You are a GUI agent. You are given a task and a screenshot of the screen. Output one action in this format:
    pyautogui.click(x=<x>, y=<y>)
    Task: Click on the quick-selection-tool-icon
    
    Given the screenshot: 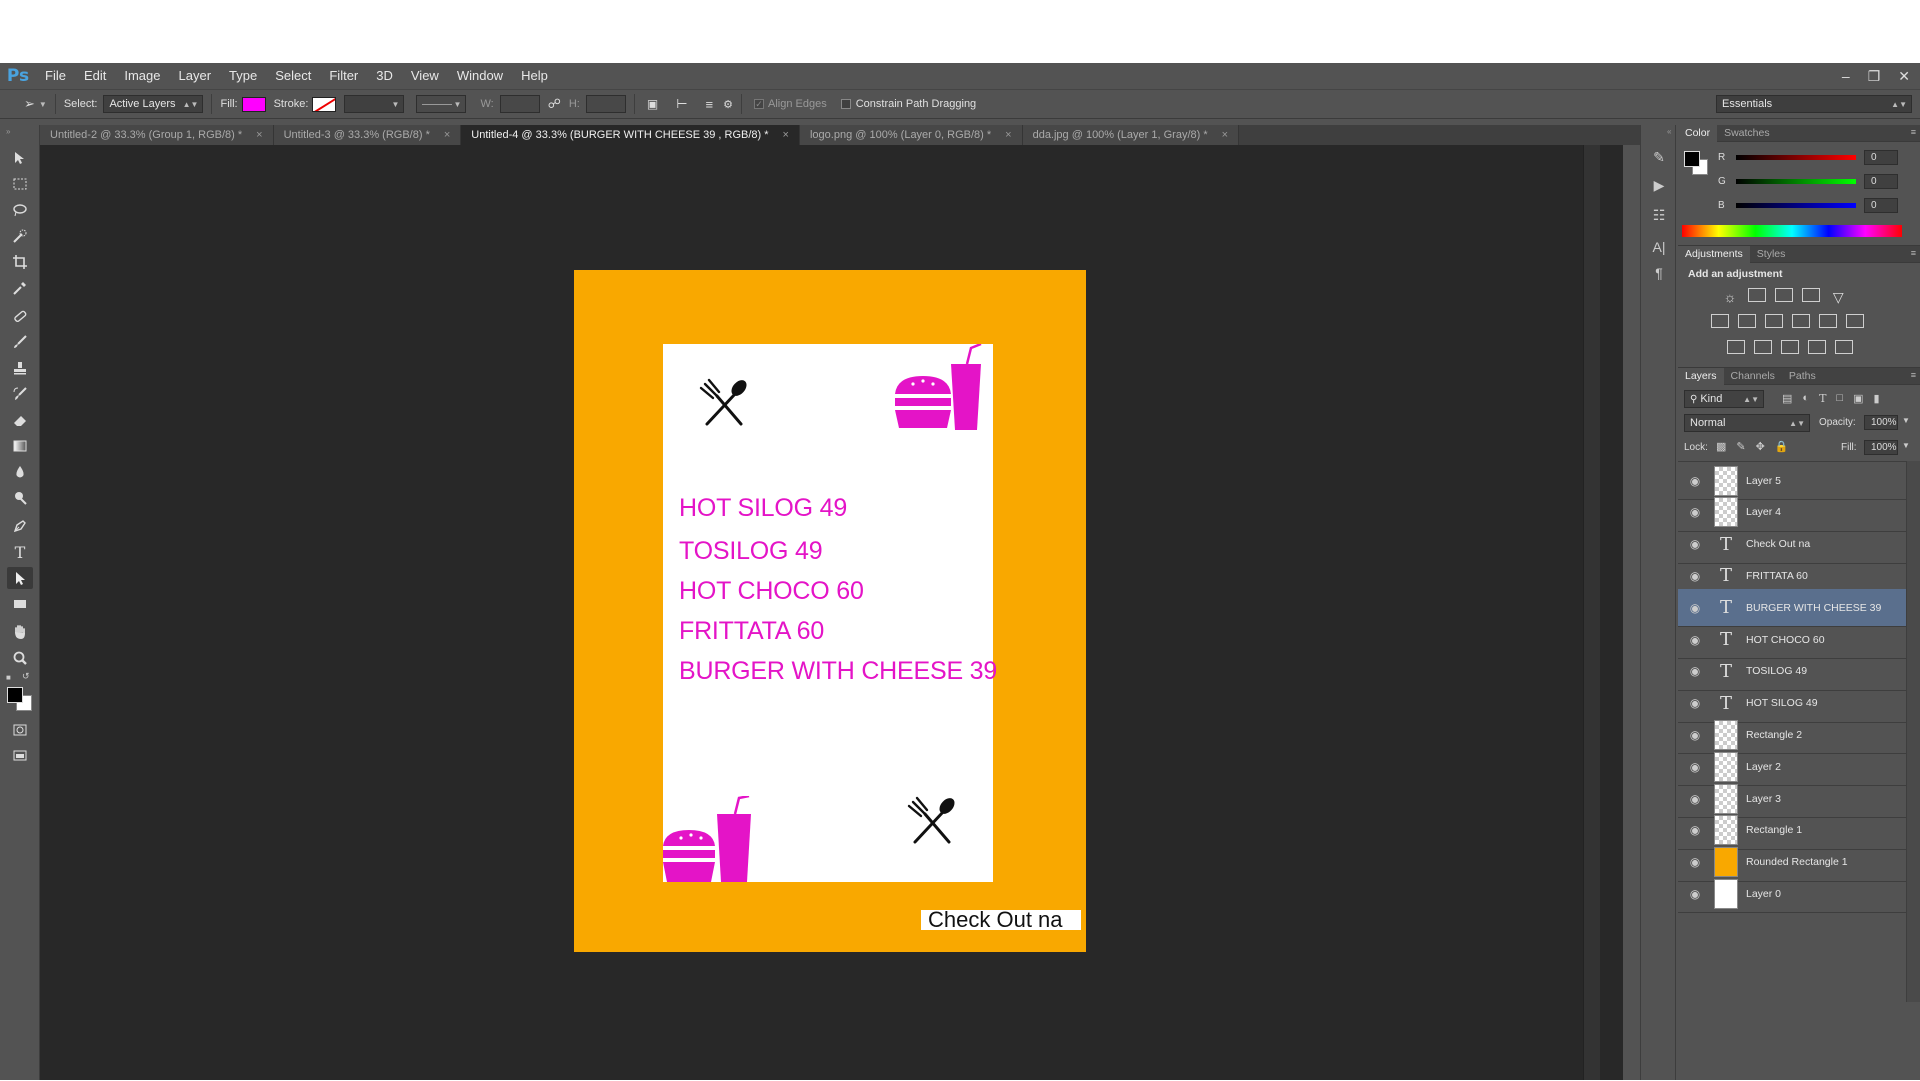 What is the action you would take?
    pyautogui.click(x=20, y=236)
    